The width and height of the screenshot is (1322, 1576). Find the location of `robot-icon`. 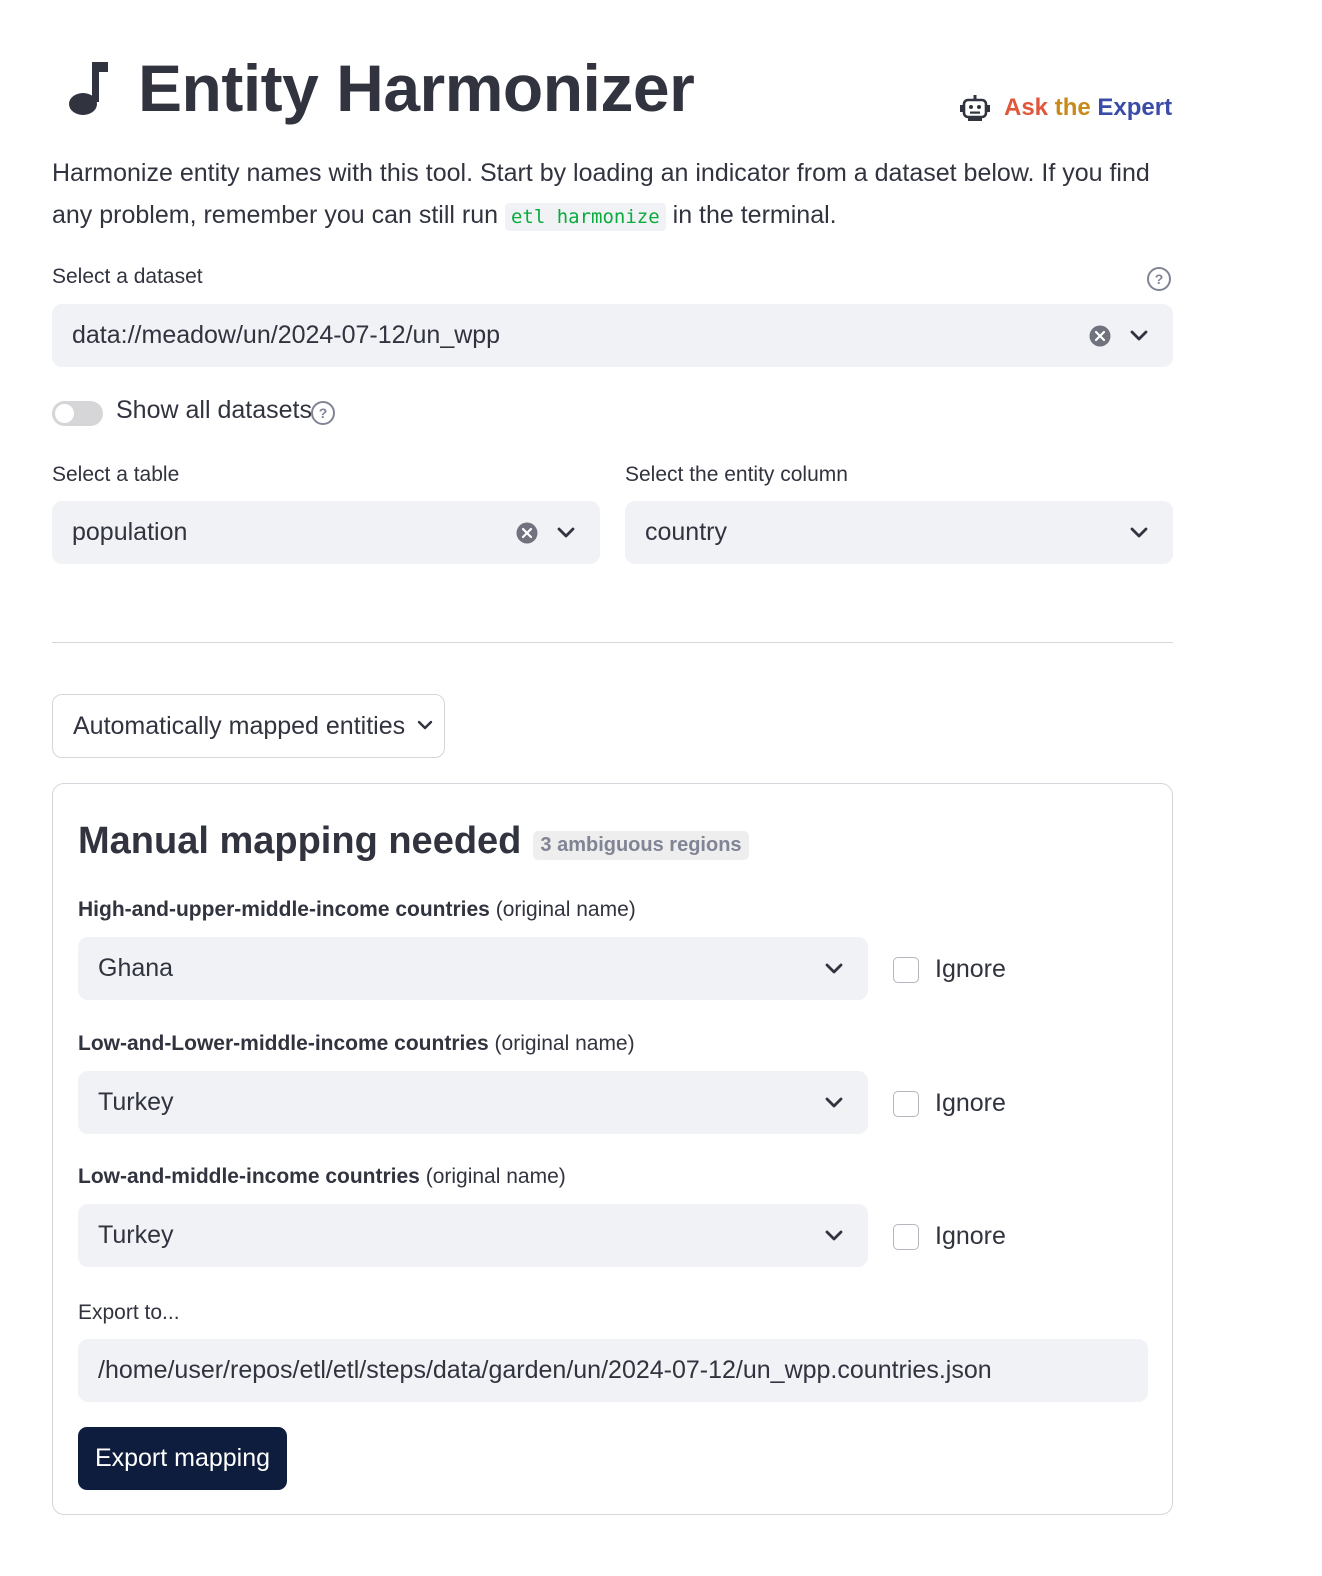

robot-icon is located at coordinates (975, 108).